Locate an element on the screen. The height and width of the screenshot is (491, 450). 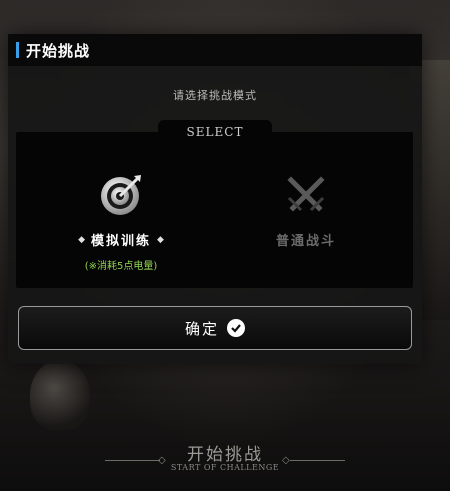
diamond-left-icon: ◆ is located at coordinates (81, 239).